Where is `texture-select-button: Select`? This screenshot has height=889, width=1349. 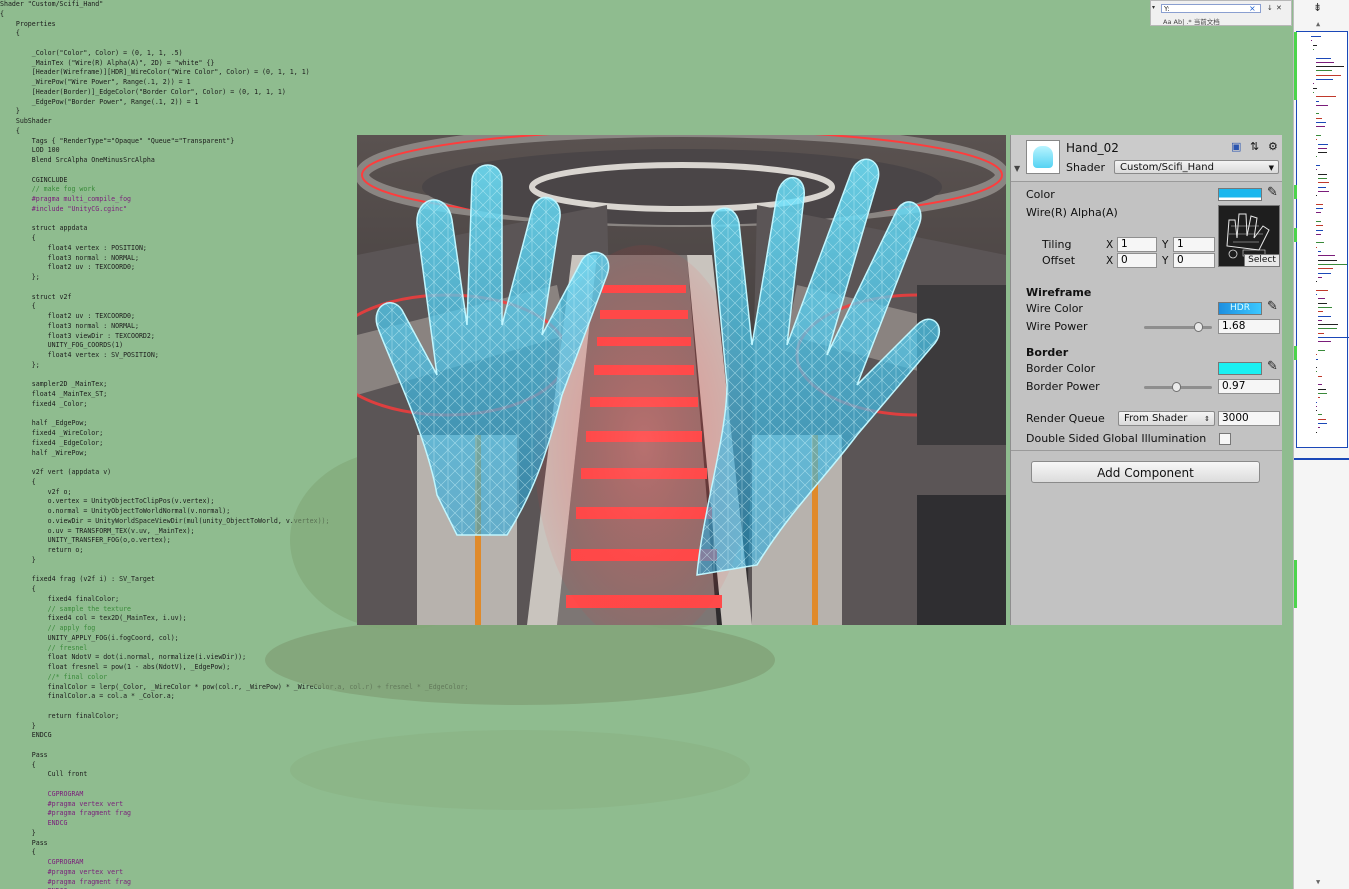 texture-select-button: Select is located at coordinates (1261, 260).